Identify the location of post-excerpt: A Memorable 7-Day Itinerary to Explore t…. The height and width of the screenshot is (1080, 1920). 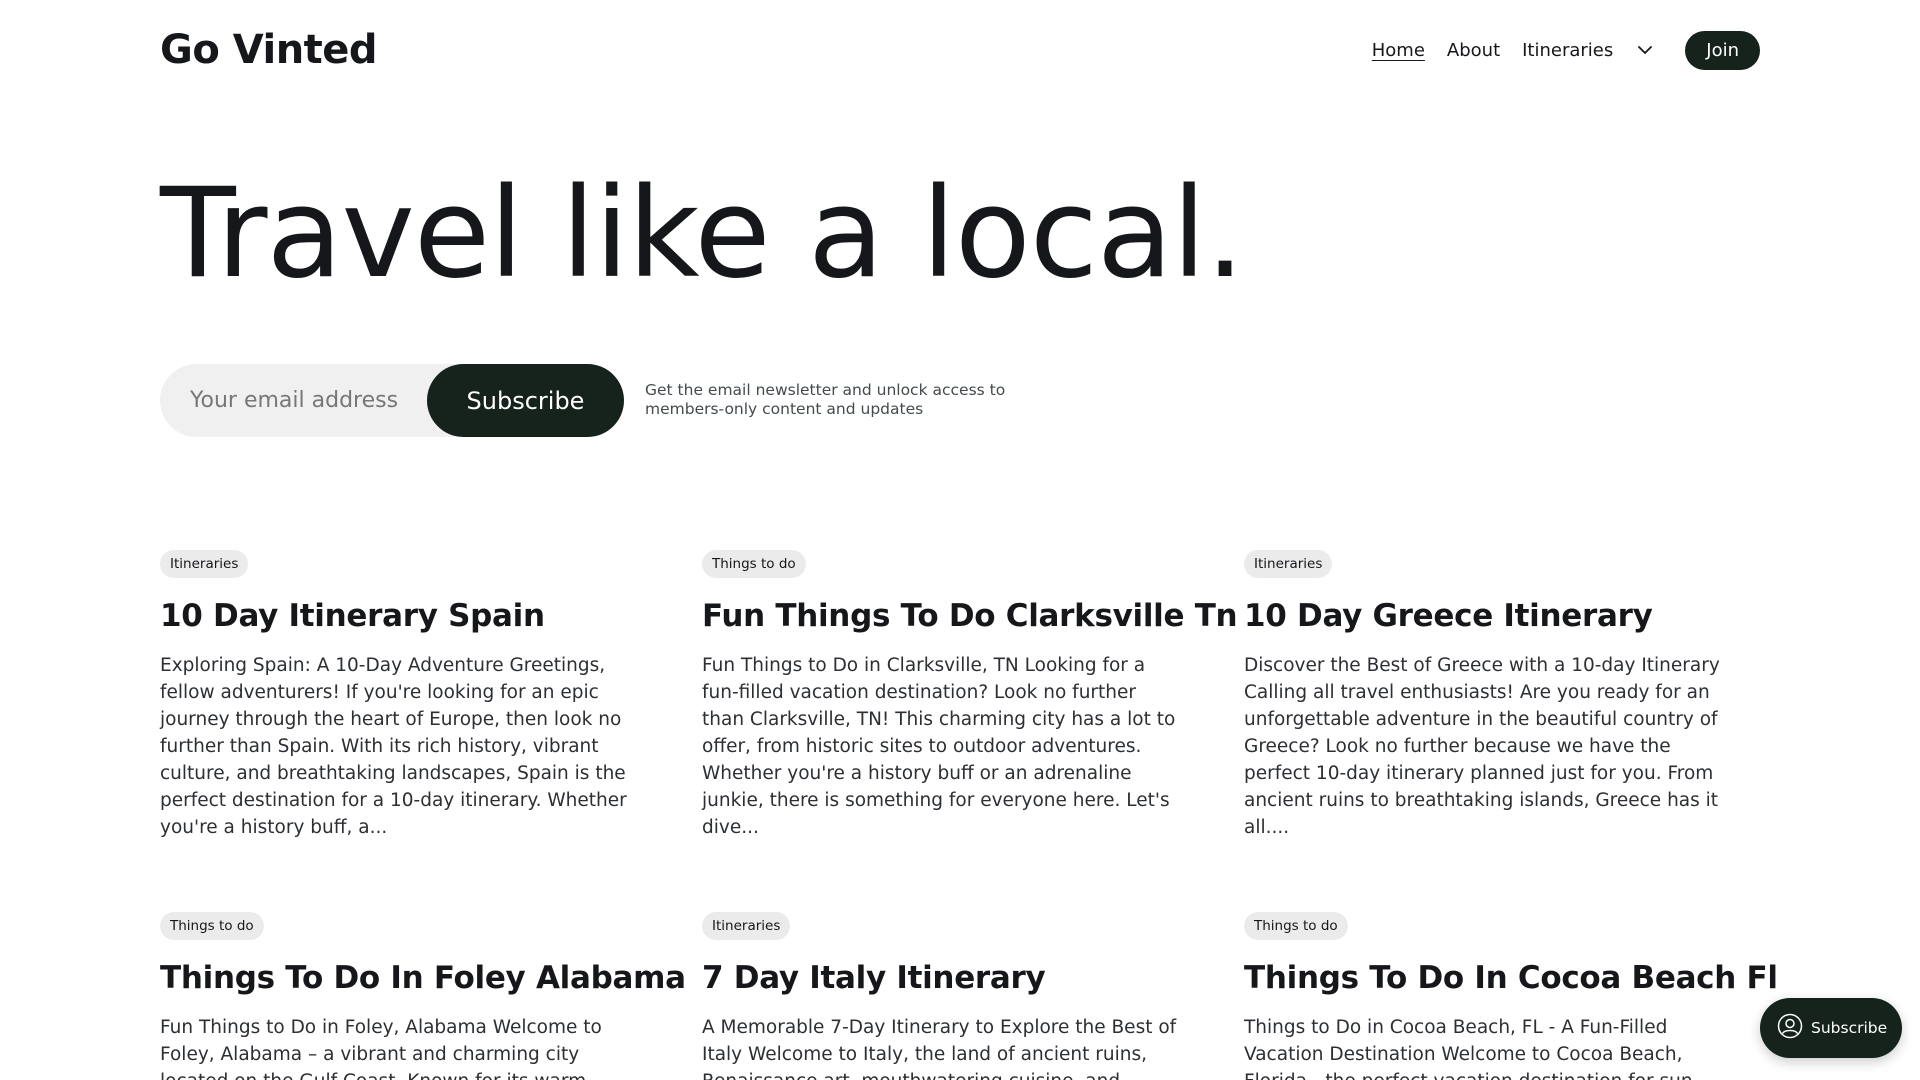
(939, 1048).